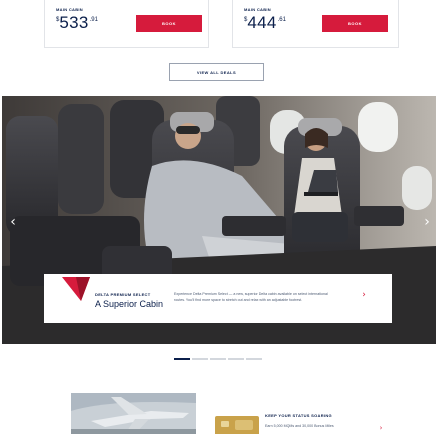 The image size is (436, 434). I want to click on carousel-pagination, so click(218, 359).